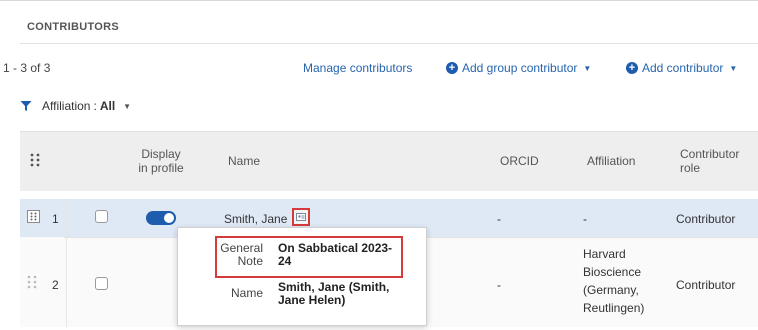 The width and height of the screenshot is (758, 330). I want to click on add-group-contributor-label: Add group contributor, so click(520, 68).